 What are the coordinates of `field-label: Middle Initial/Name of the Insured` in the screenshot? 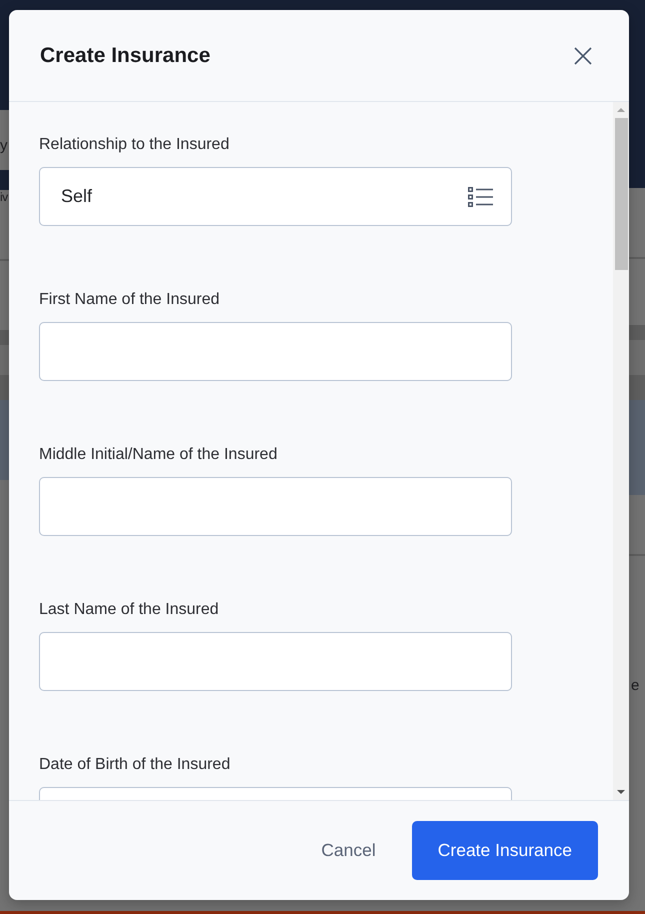 It's located at (158, 455).